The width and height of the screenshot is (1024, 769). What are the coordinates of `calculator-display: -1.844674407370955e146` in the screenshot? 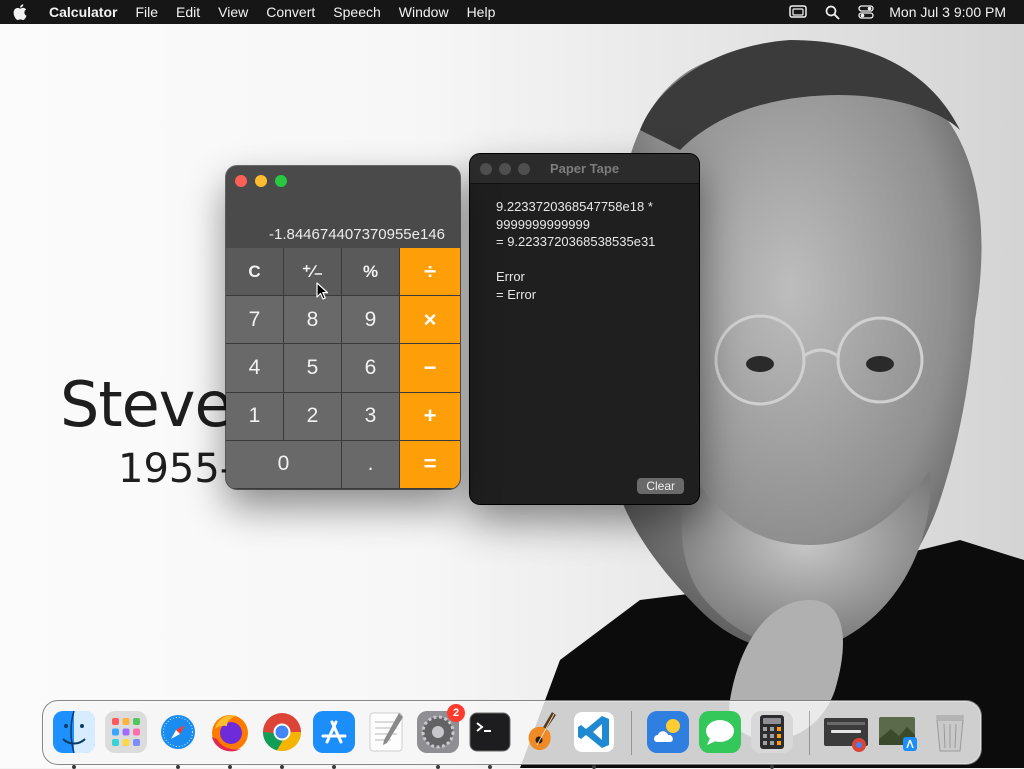 It's located at (356, 234).